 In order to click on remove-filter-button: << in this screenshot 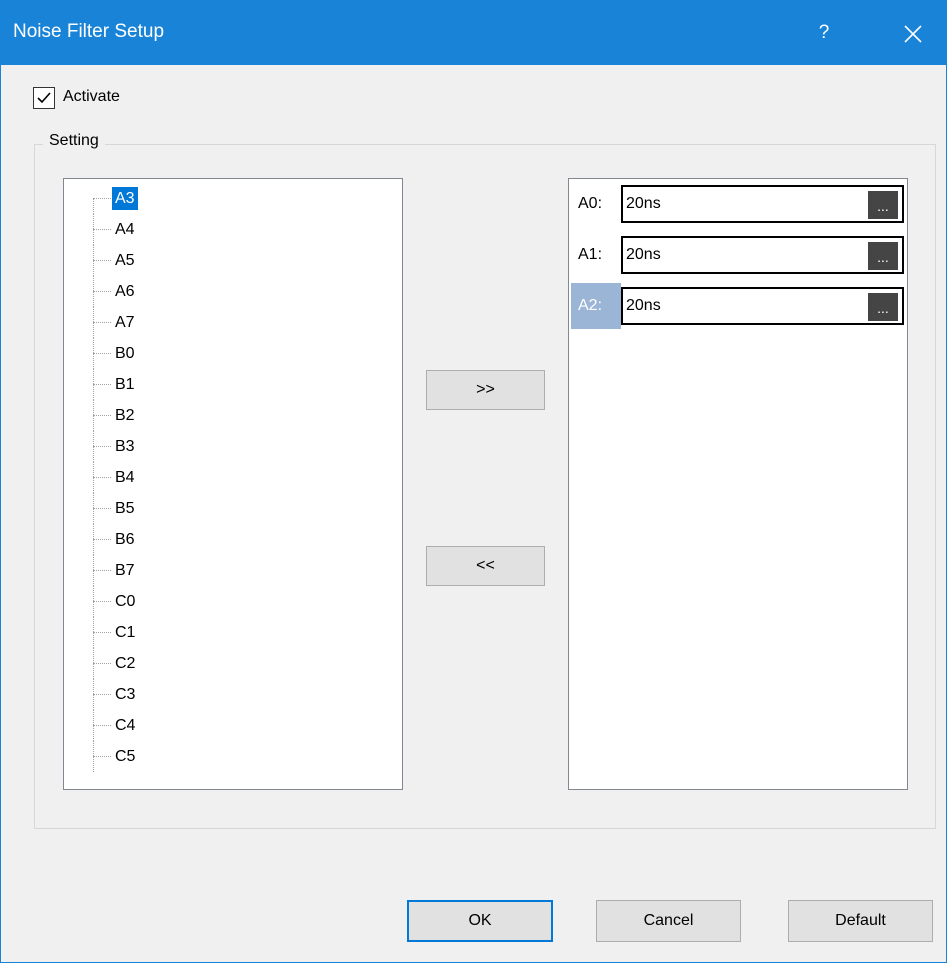, I will do `click(485, 566)`.